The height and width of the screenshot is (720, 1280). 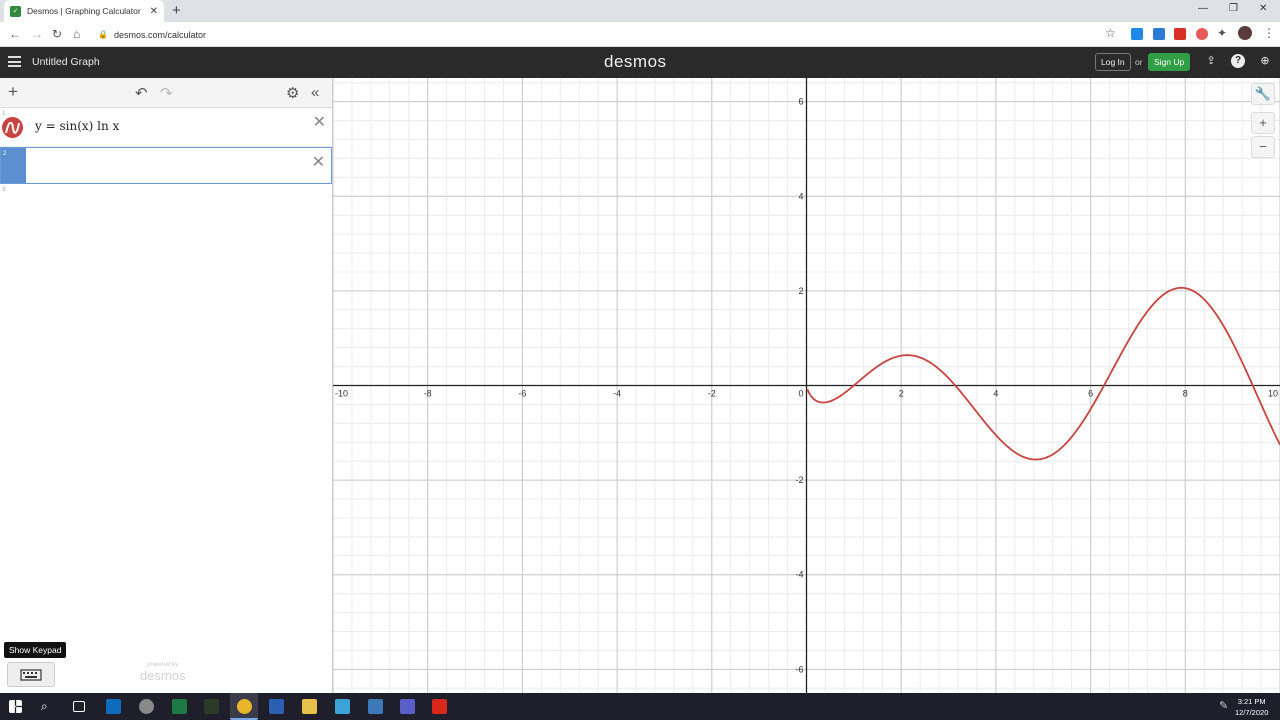 I want to click on browser-tab: ✓ Desmos | Graphing Calculator ✕, so click(x=84, y=11).